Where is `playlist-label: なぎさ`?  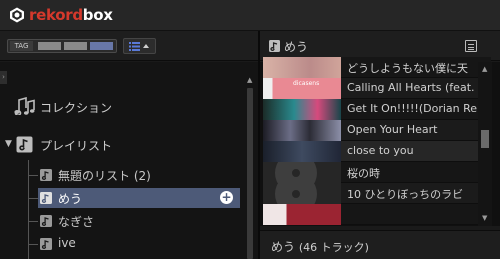 playlist-label: なぎさ is located at coordinates (76, 222).